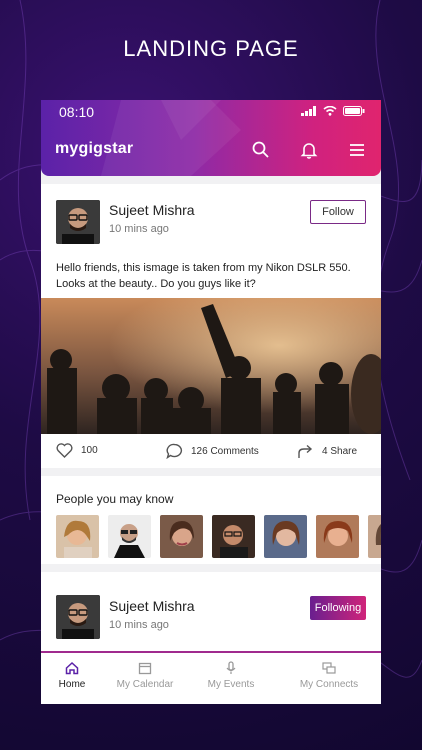  I want to click on header-actions, so click(309, 150).